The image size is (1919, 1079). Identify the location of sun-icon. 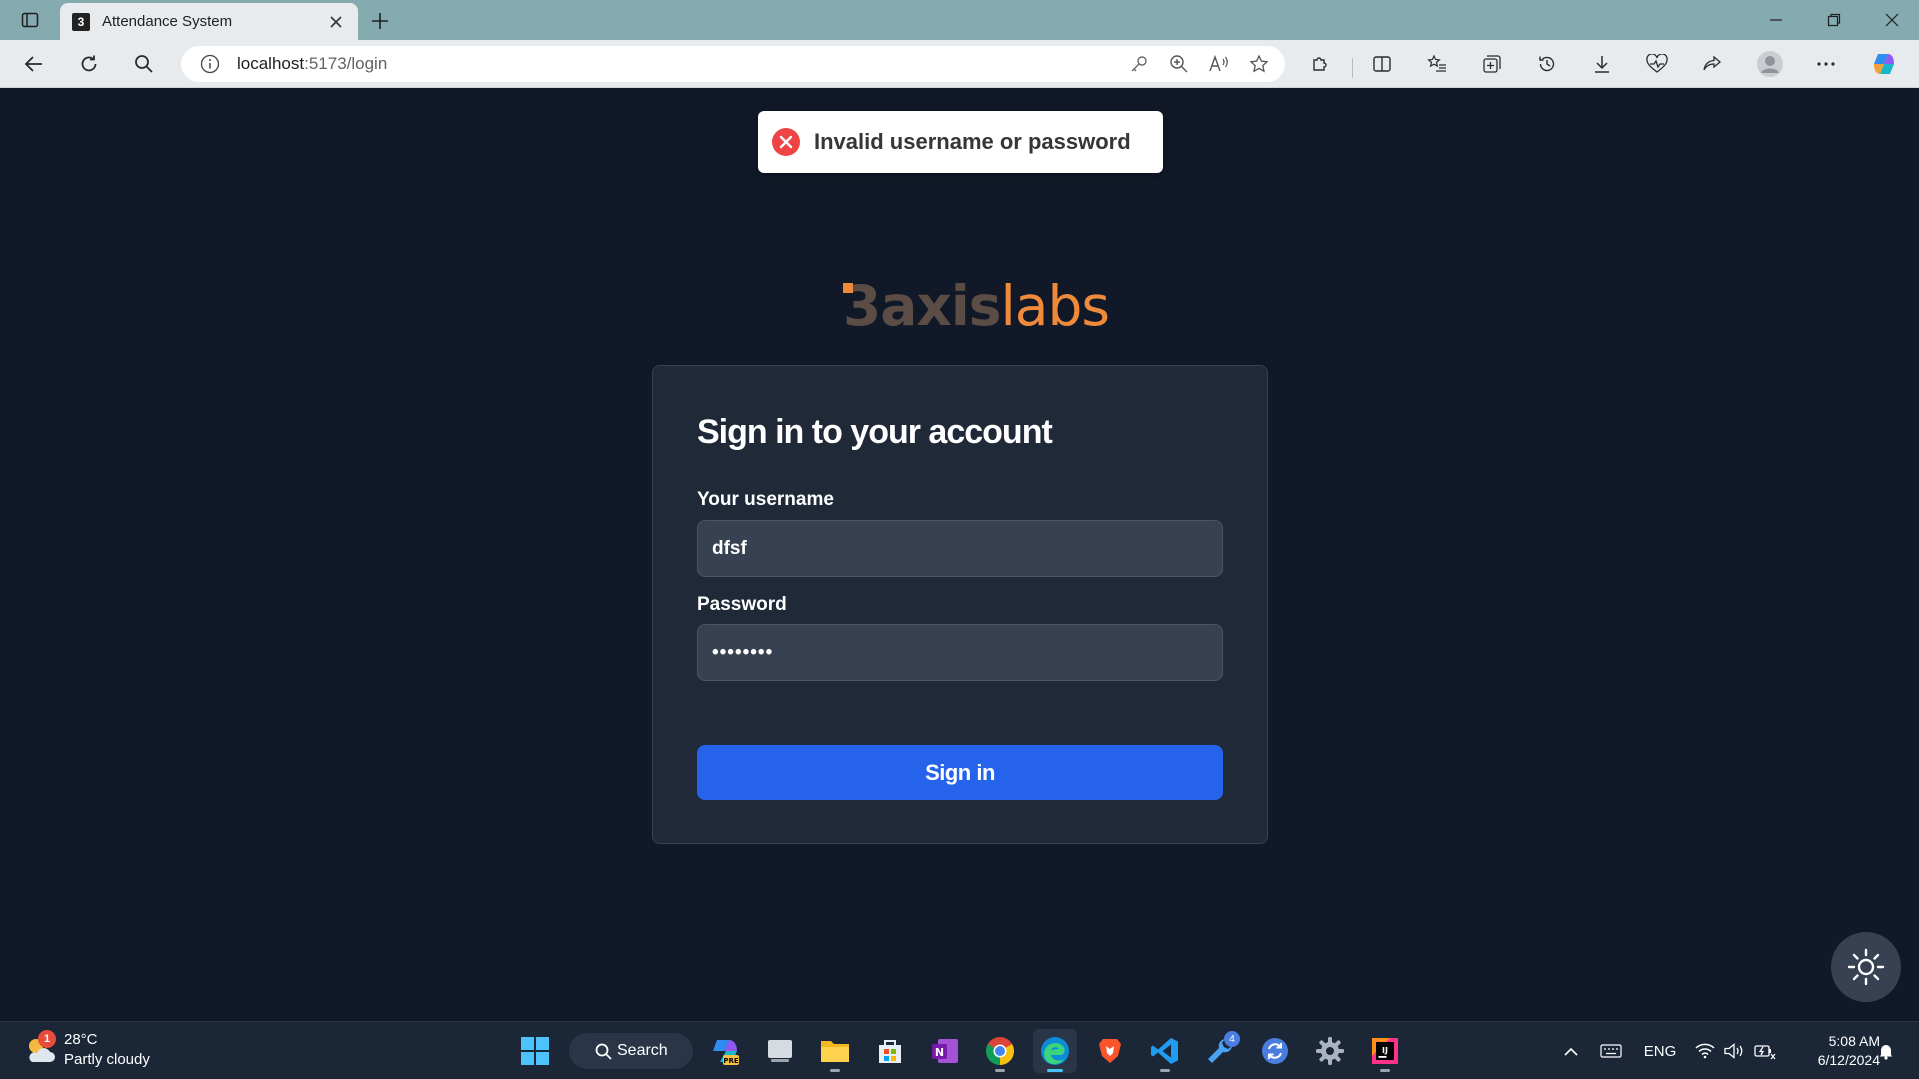
(1866, 967).